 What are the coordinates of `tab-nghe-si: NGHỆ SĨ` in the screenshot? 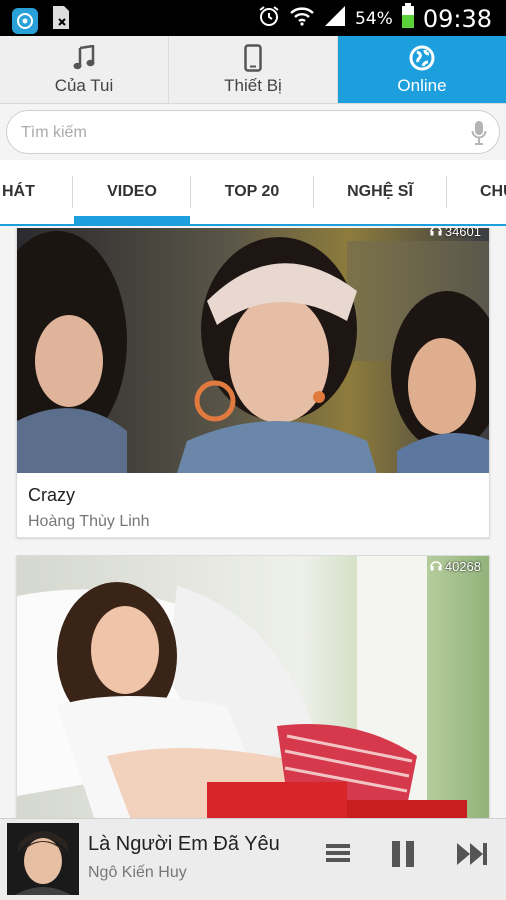 It's located at (380, 192).